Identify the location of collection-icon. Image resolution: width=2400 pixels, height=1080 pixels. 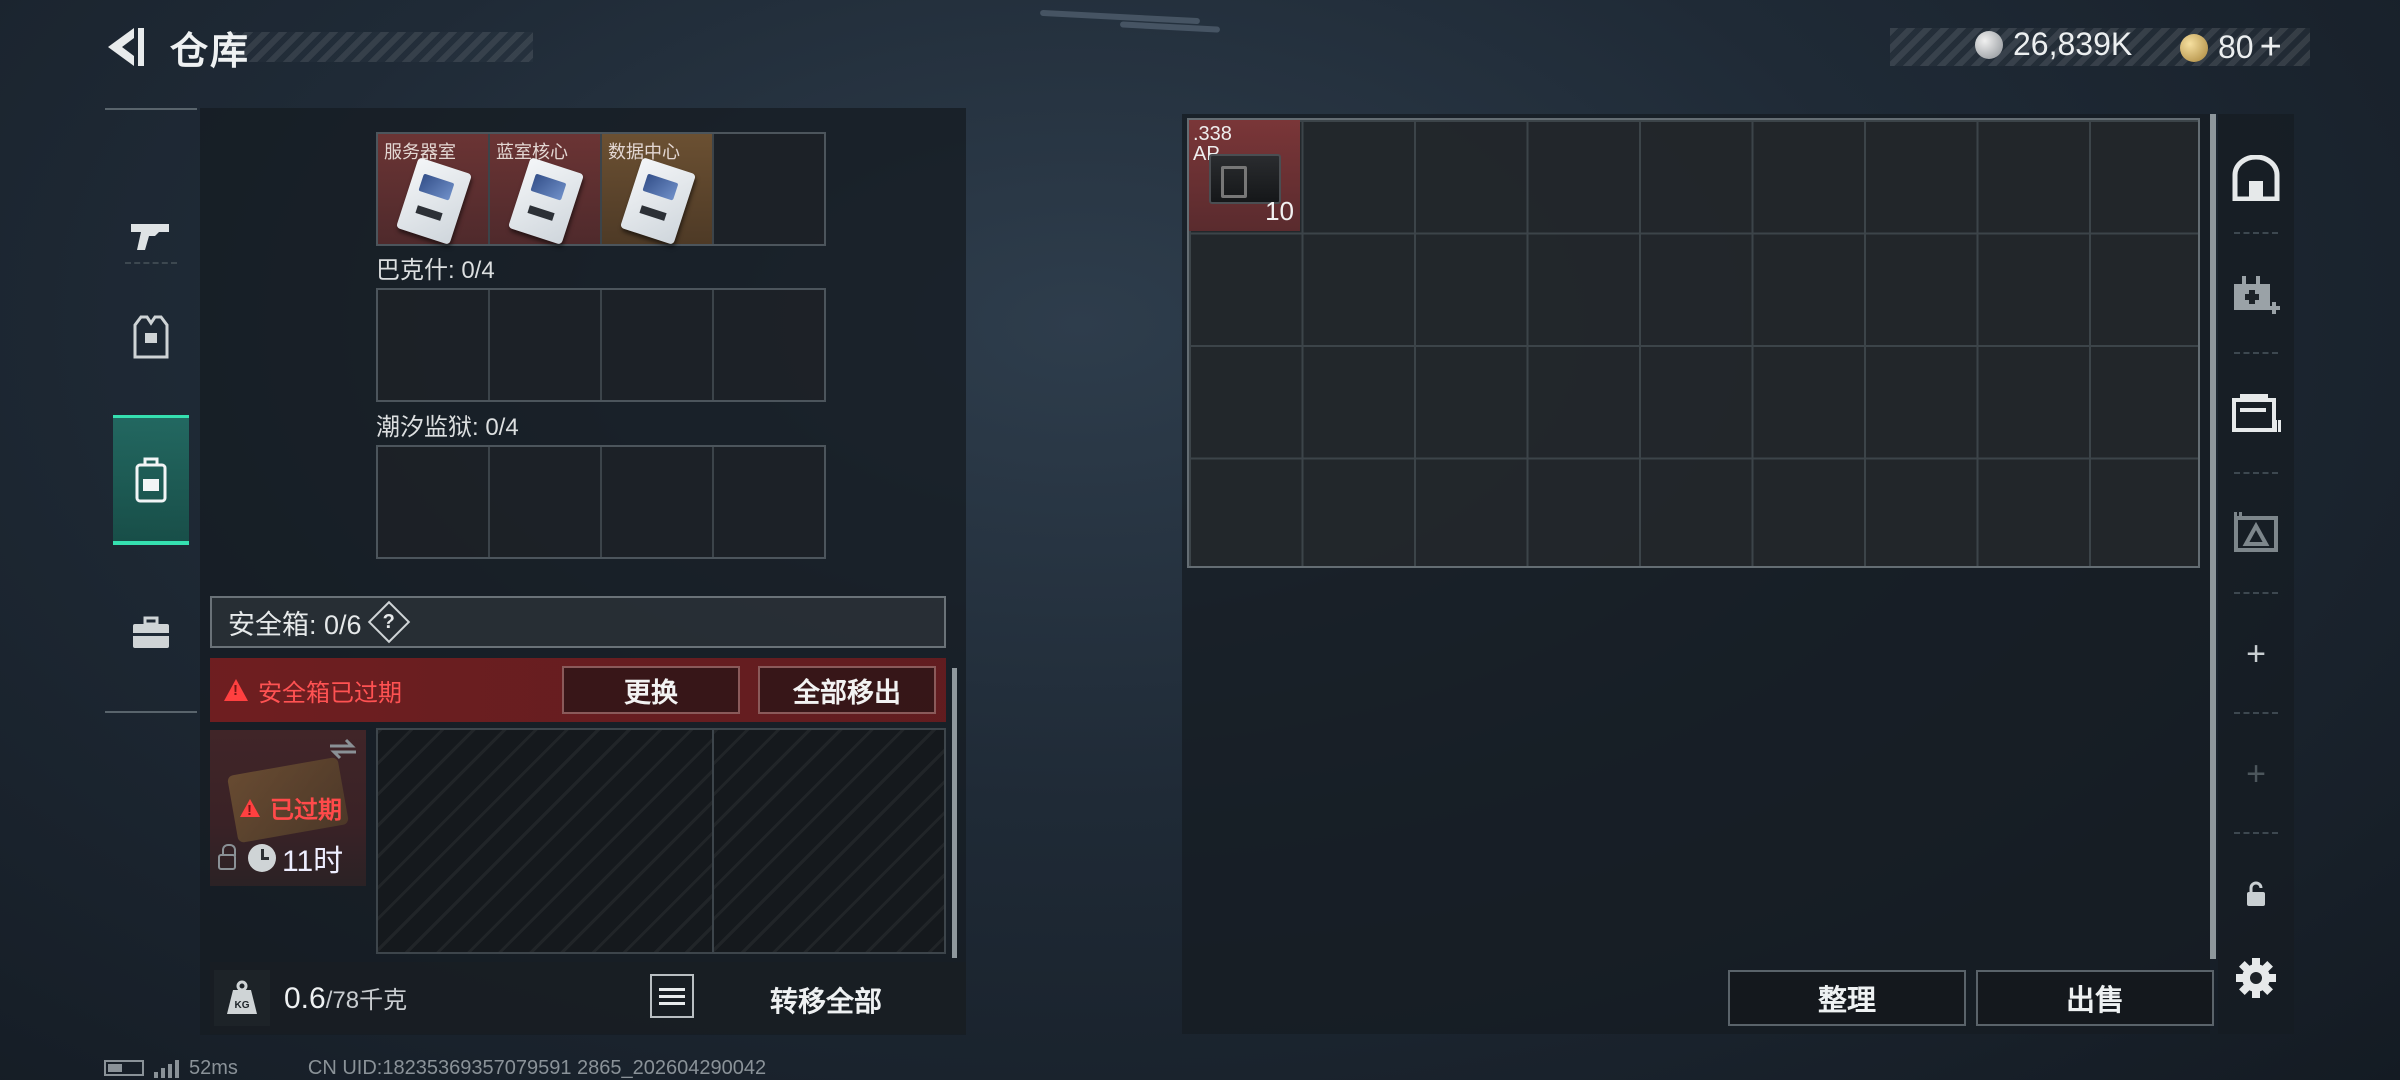
(2256, 532).